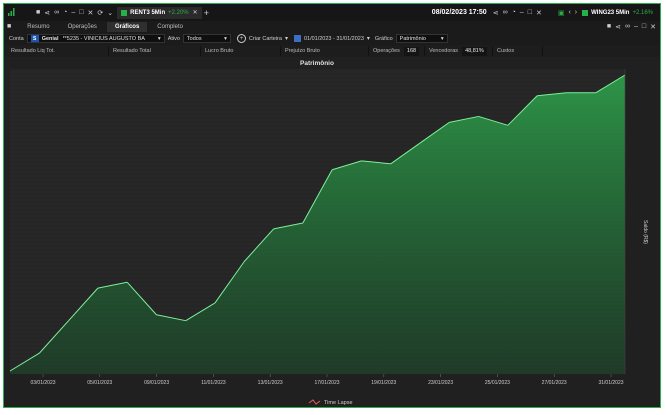 Image resolution: width=666 pixels, height=415 pixels. I want to click on x-tick-label: 31/01/2023, so click(610, 383).